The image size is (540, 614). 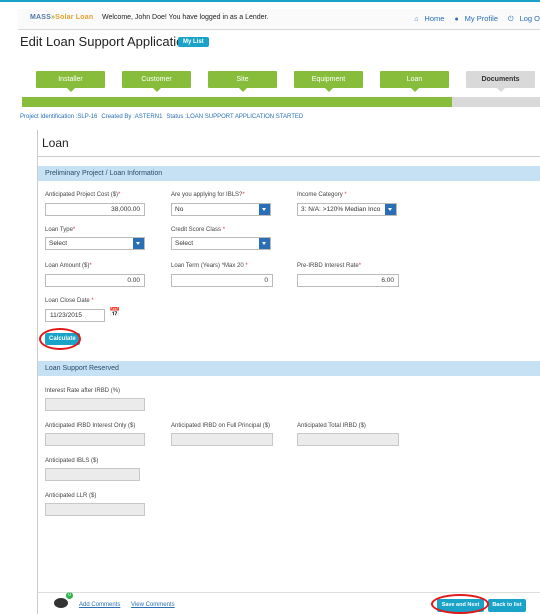 I want to click on income-category-label-text: Income Category, so click(x=321, y=195).